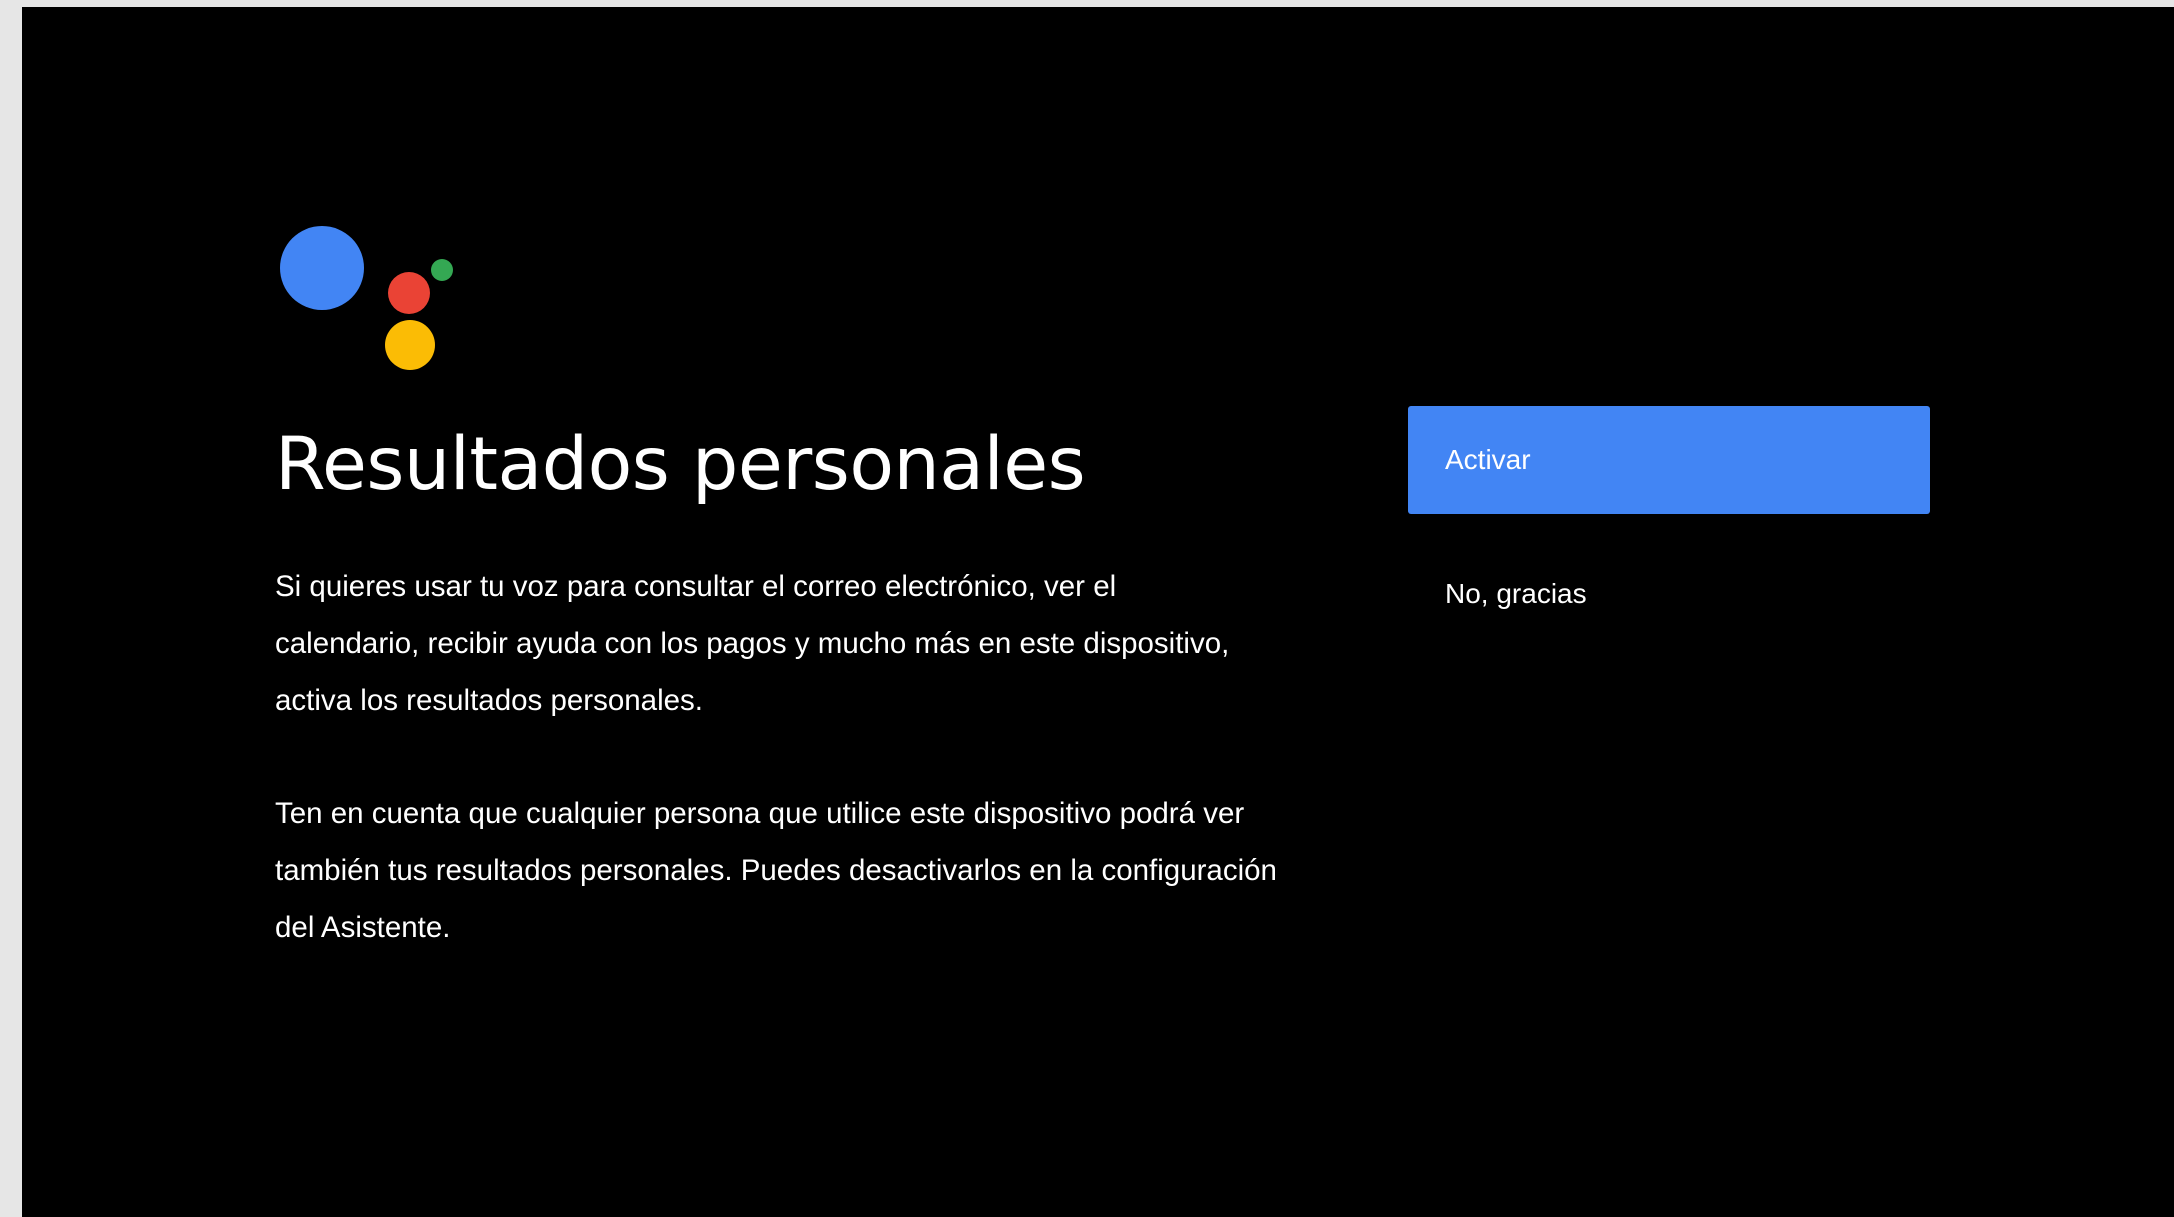 The width and height of the screenshot is (2174, 1217). I want to click on page-title: Resultados personales, so click(680, 464).